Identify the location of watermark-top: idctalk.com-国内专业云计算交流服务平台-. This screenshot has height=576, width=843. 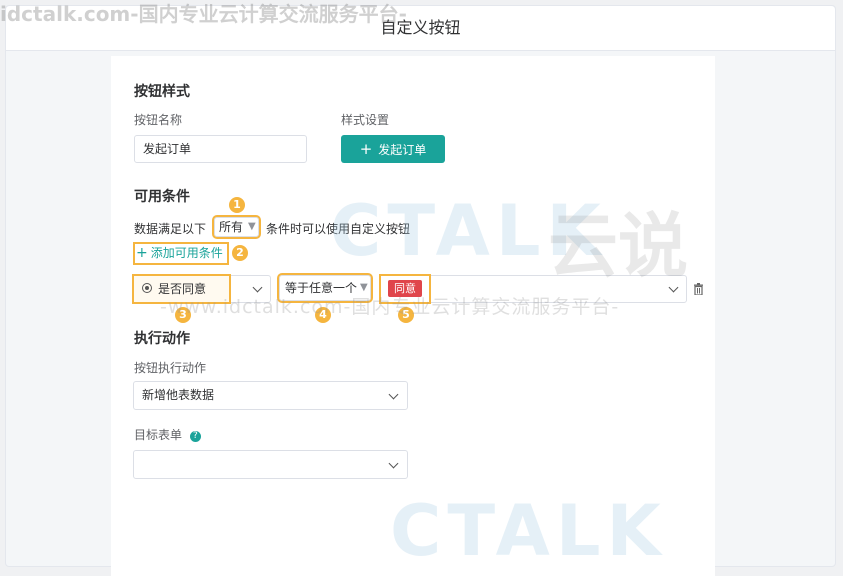
(203, 14).